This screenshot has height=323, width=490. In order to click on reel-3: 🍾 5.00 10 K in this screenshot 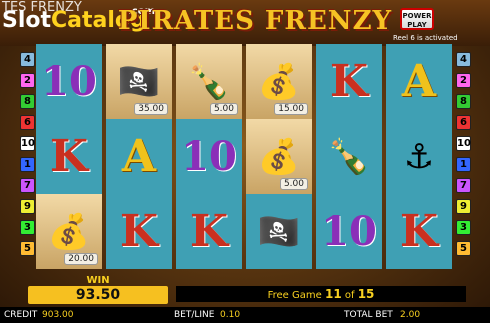, I will do `click(209, 156)`.